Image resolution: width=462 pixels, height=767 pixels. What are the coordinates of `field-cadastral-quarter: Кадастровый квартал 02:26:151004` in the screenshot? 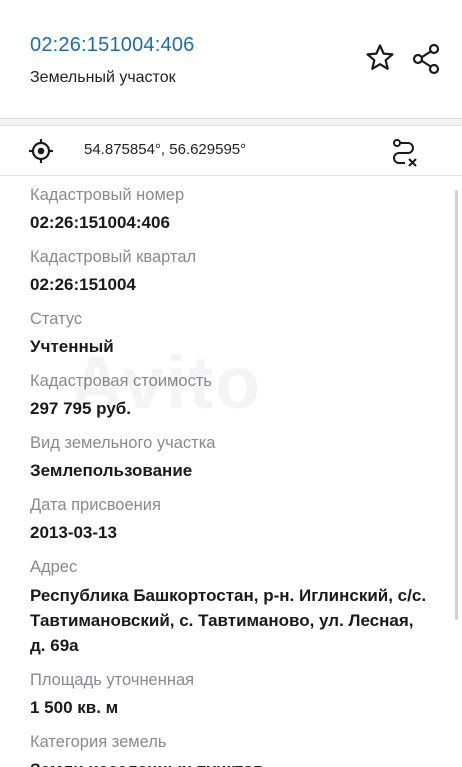 It's located at (231, 271).